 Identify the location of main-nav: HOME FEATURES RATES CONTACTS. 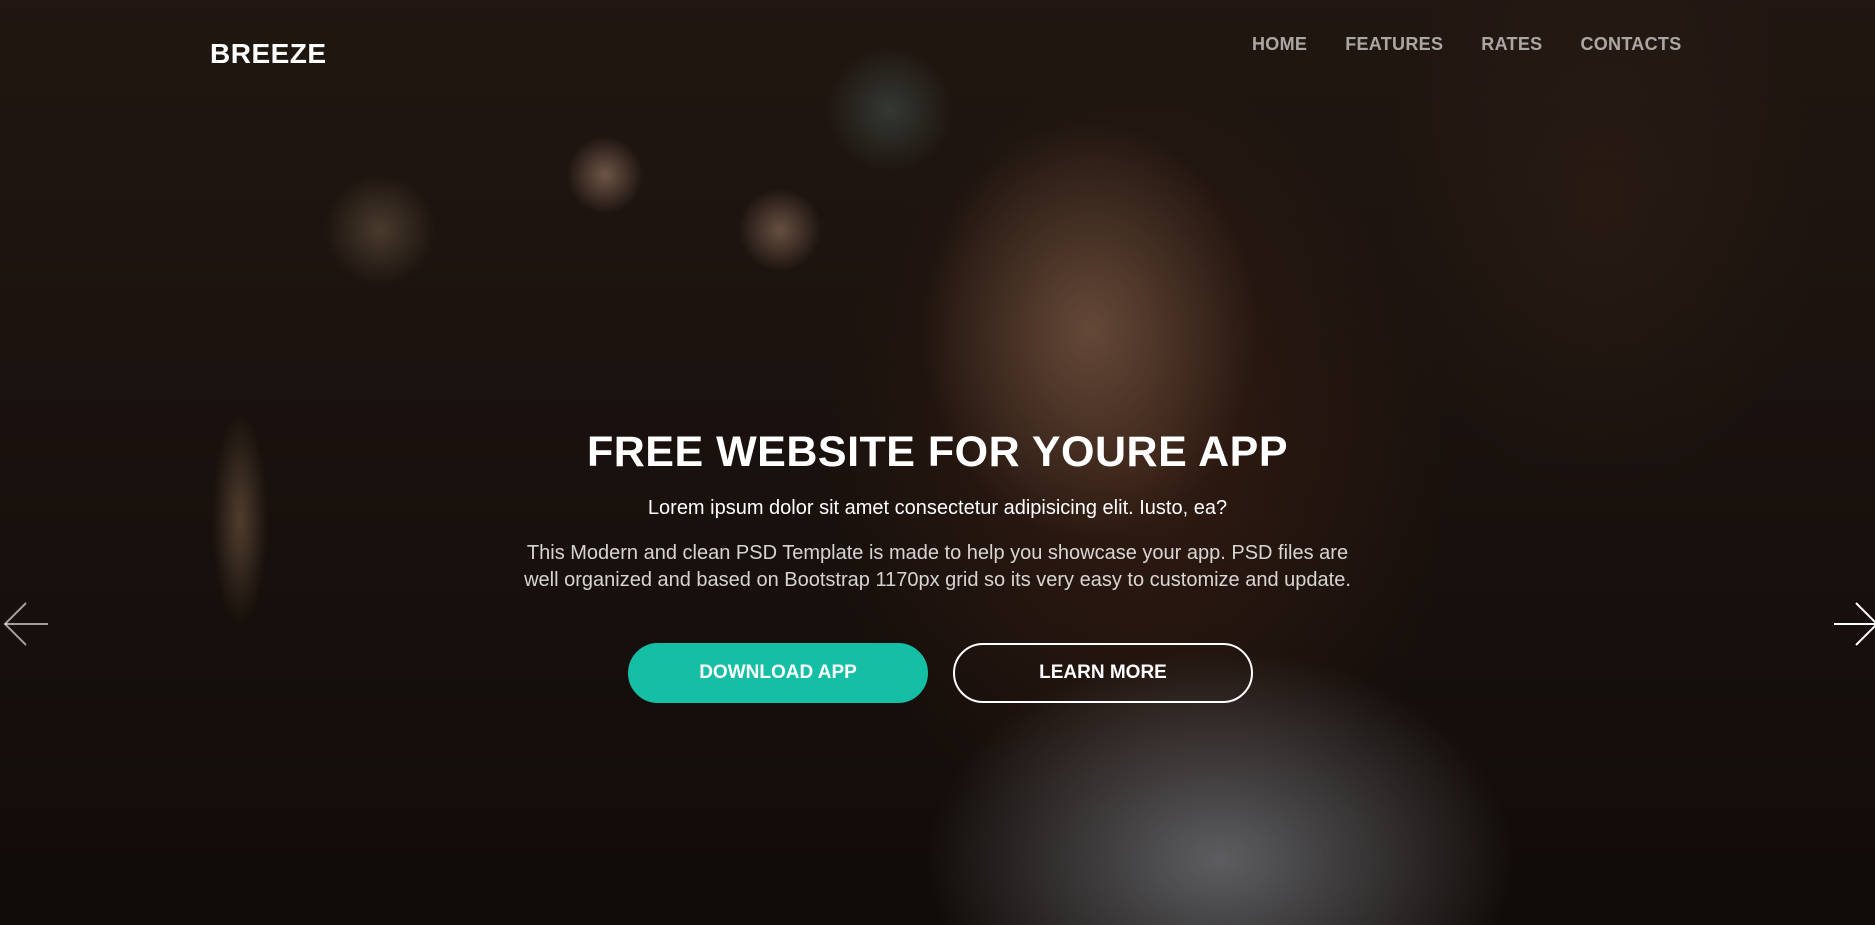
(1467, 44).